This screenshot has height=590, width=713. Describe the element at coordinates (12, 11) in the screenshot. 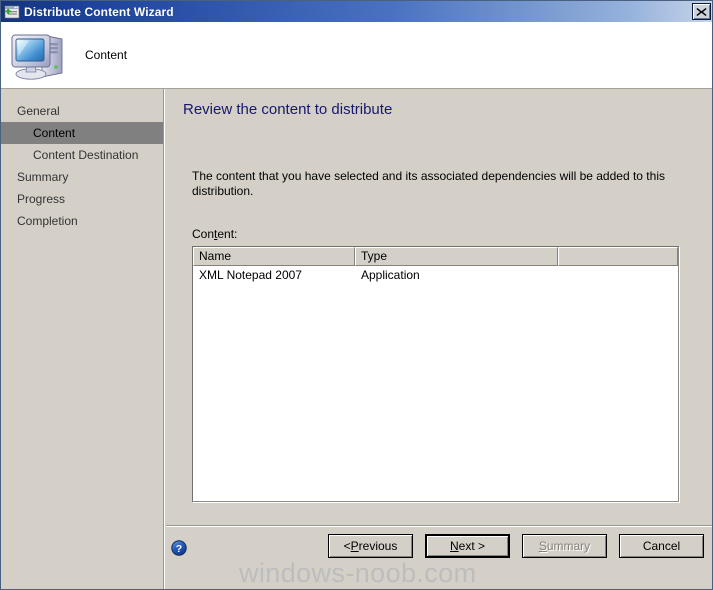

I see `wizard-window-plus-icon` at that location.